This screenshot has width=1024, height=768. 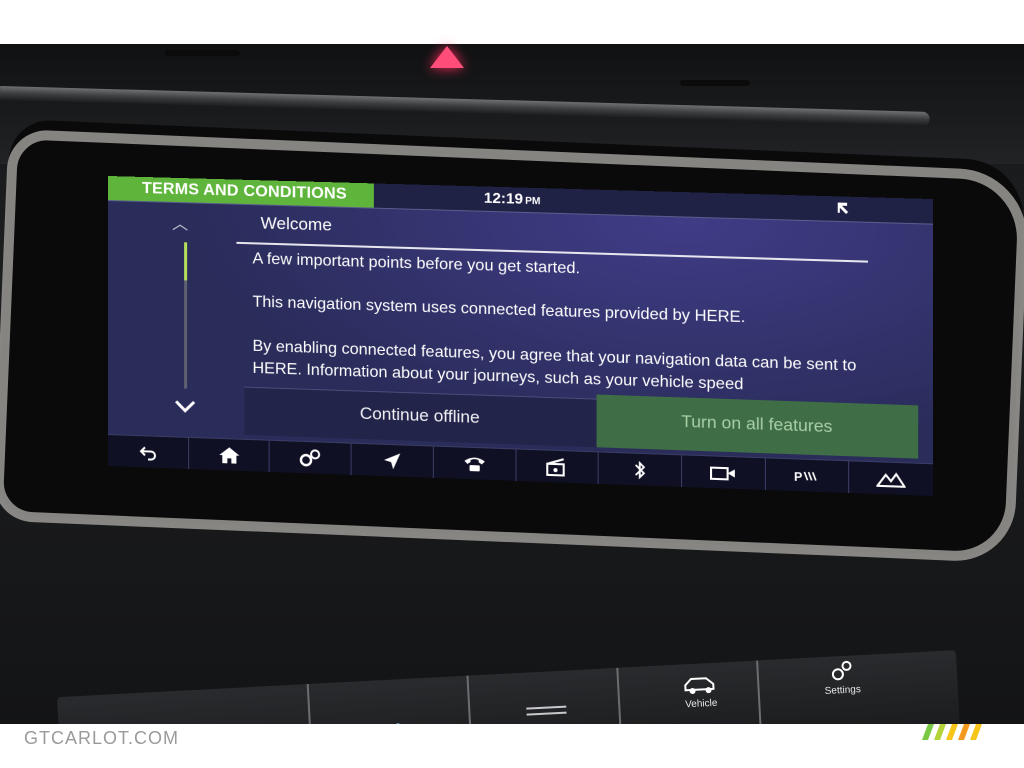 What do you see at coordinates (533, 201) in the screenshot?
I see `clock-suffix: PM` at bounding box center [533, 201].